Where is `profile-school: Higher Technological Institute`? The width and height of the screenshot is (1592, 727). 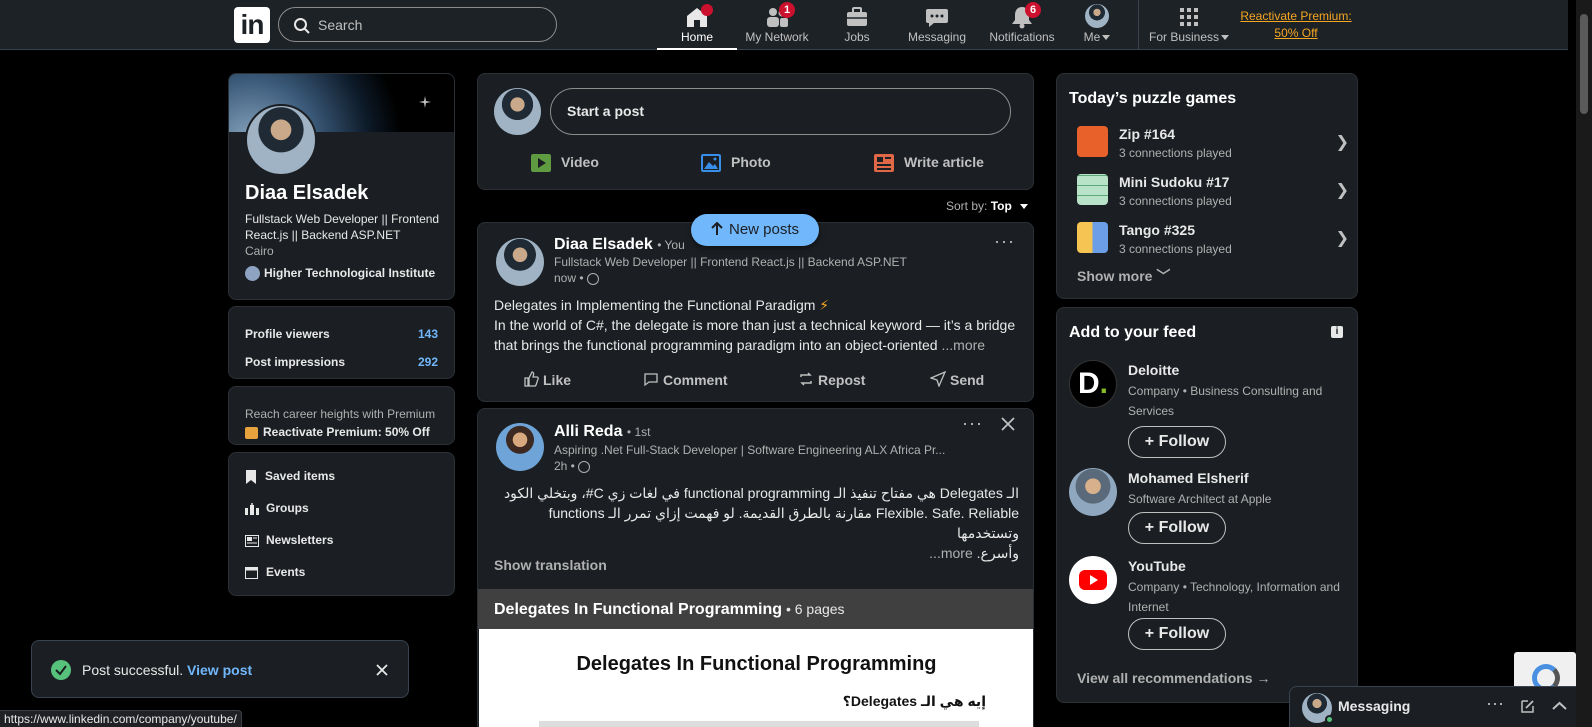
profile-school: Higher Technological Institute is located at coordinates (340, 274).